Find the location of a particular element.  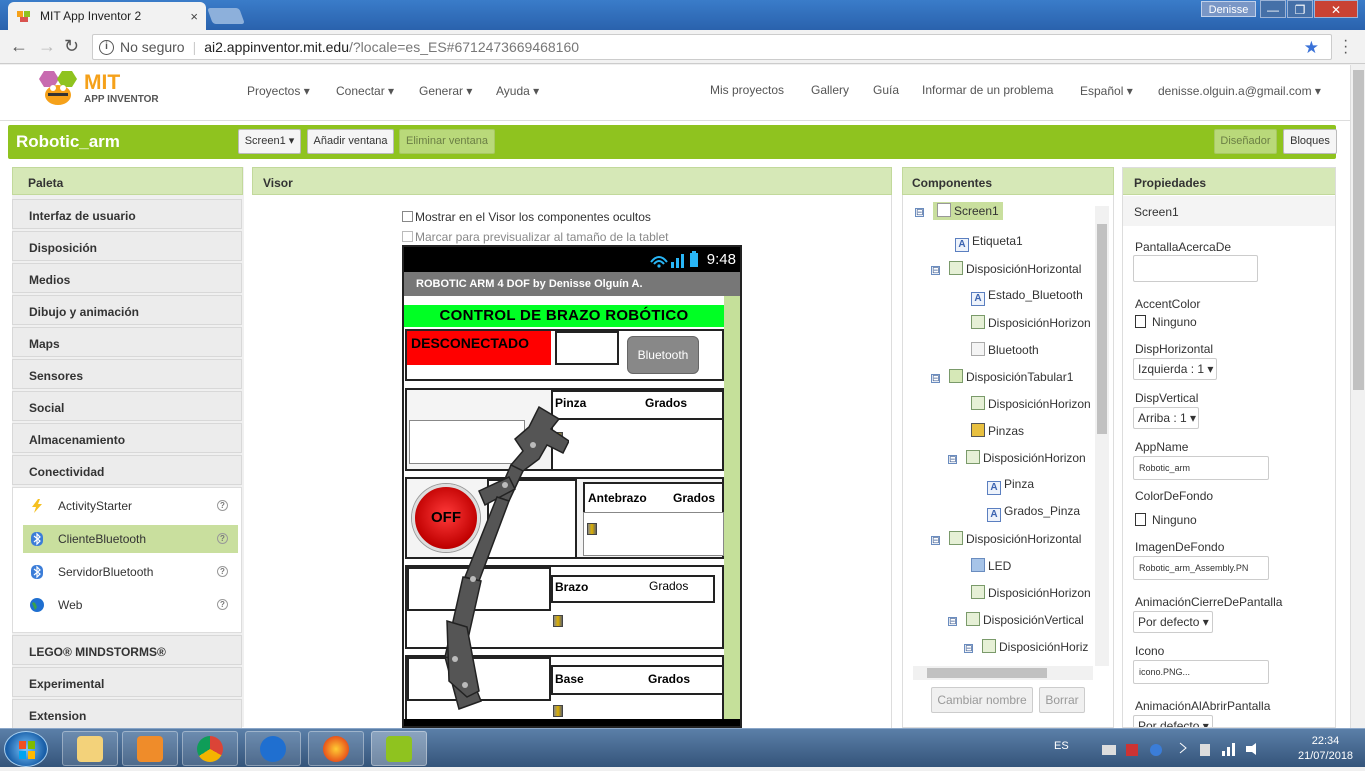

link-mis-proyectos: Mis proyectos is located at coordinates (747, 90).